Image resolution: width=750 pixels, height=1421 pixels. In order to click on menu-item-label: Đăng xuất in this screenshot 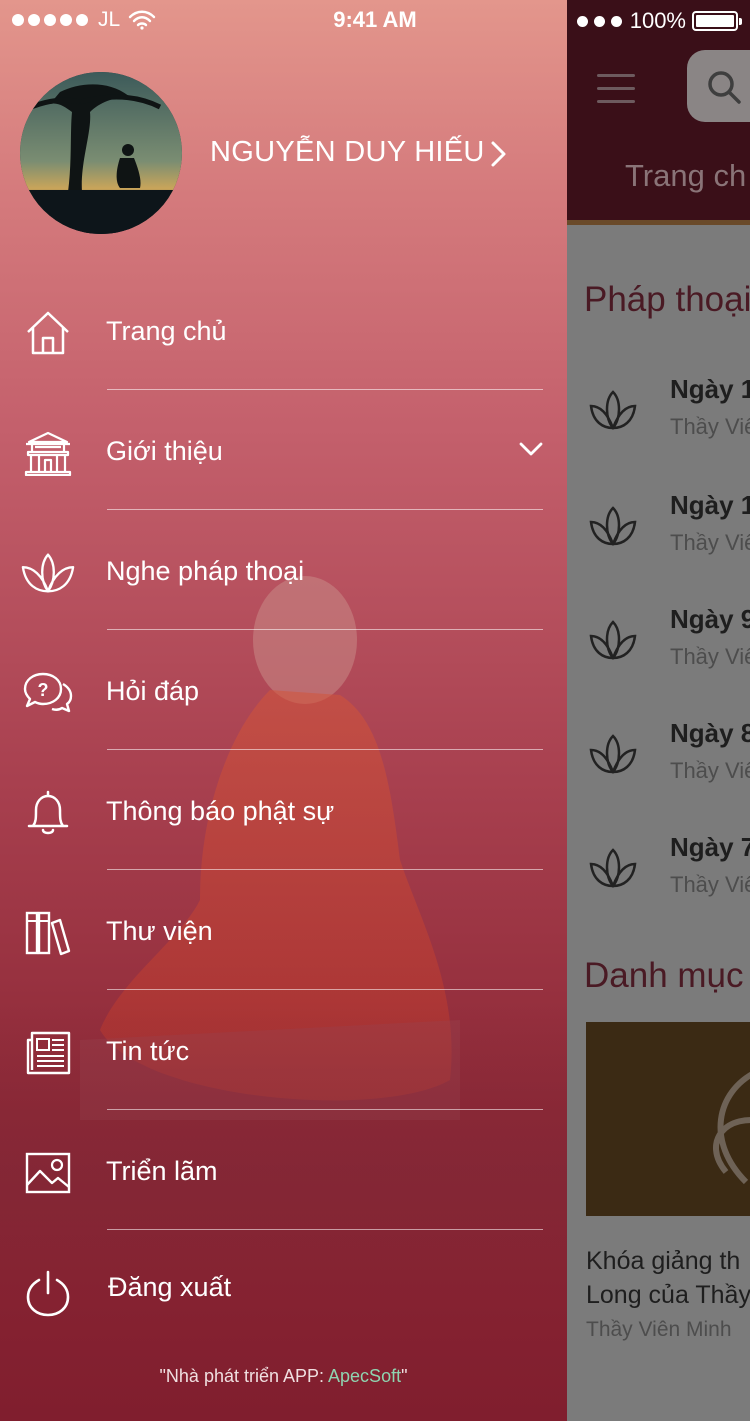, I will do `click(170, 1287)`.